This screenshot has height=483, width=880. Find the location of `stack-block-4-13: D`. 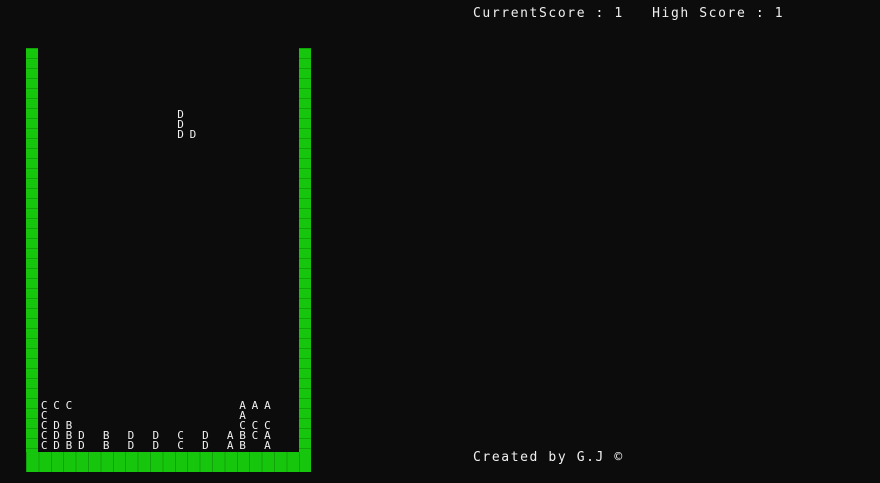

stack-block-4-13: D is located at coordinates (205, 445).